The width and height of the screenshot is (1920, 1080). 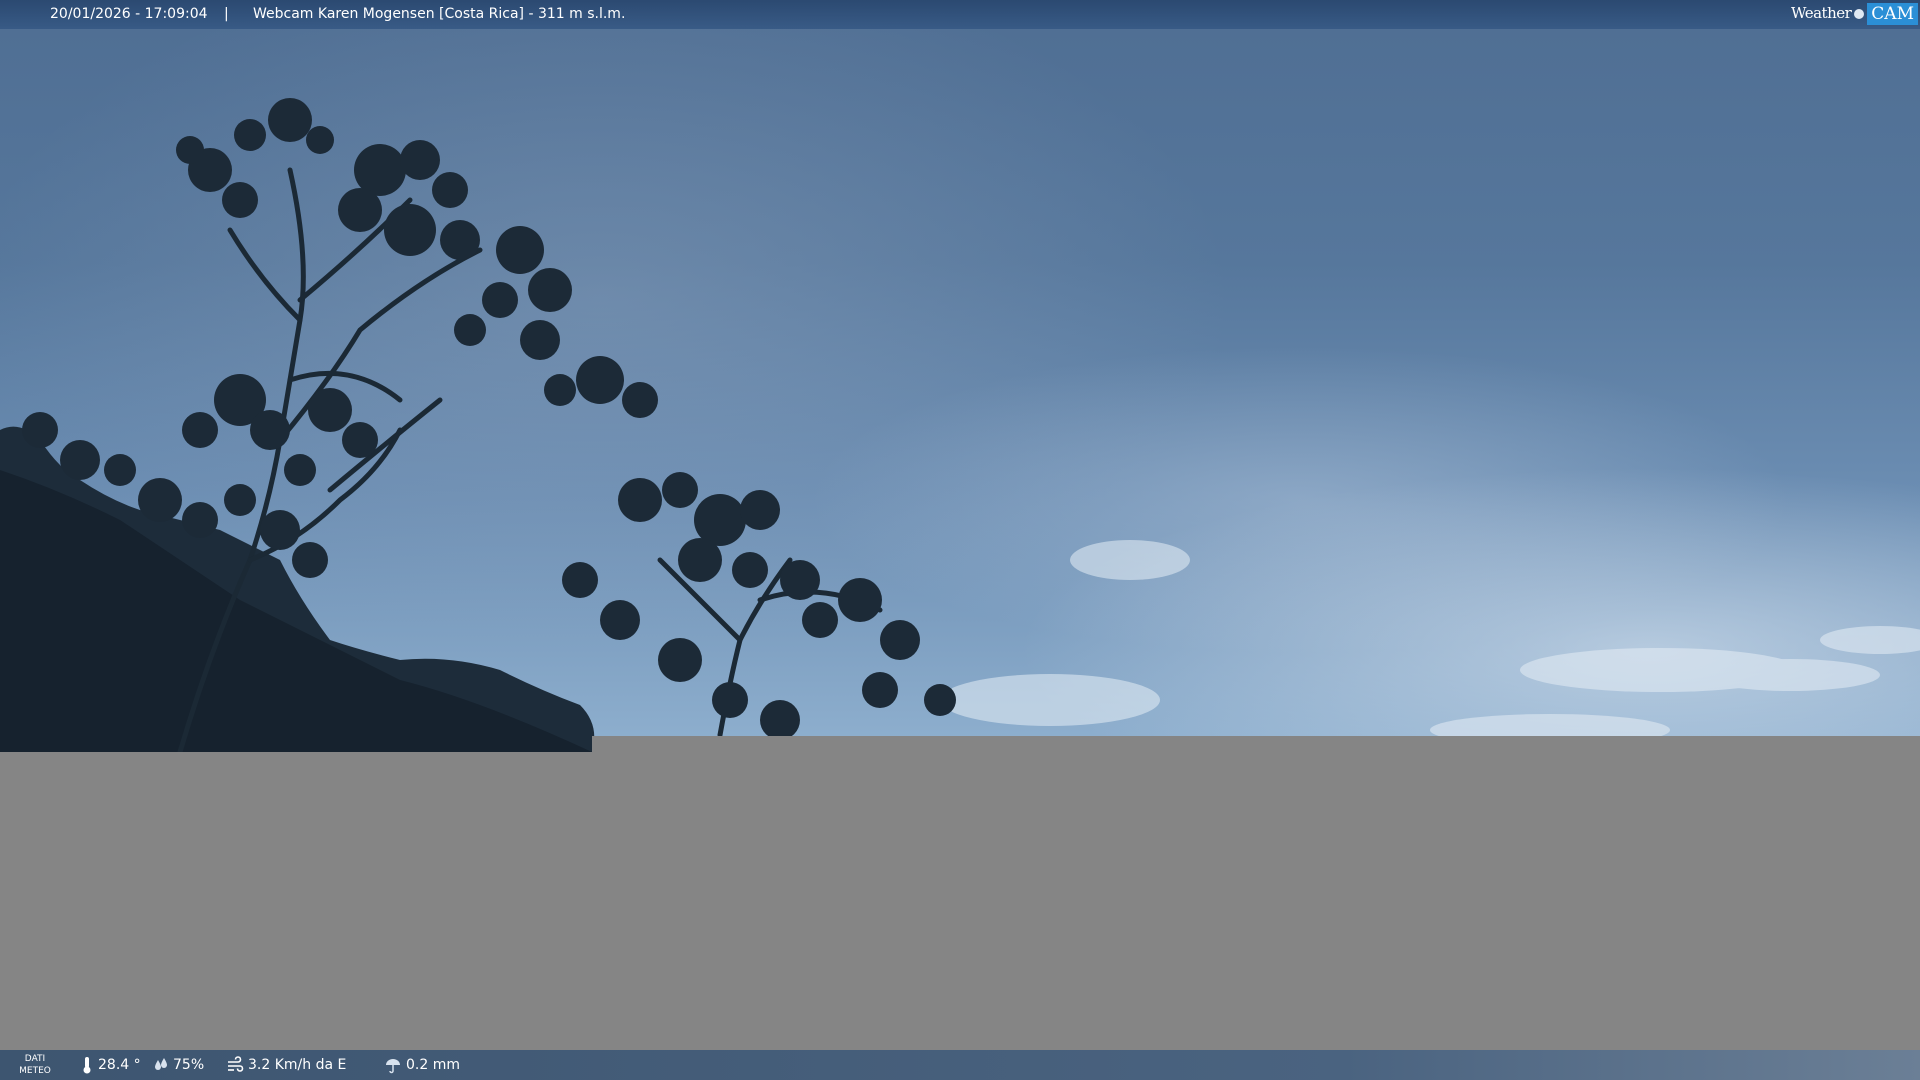 I want to click on logo-globe-icon, so click(x=1859, y=13).